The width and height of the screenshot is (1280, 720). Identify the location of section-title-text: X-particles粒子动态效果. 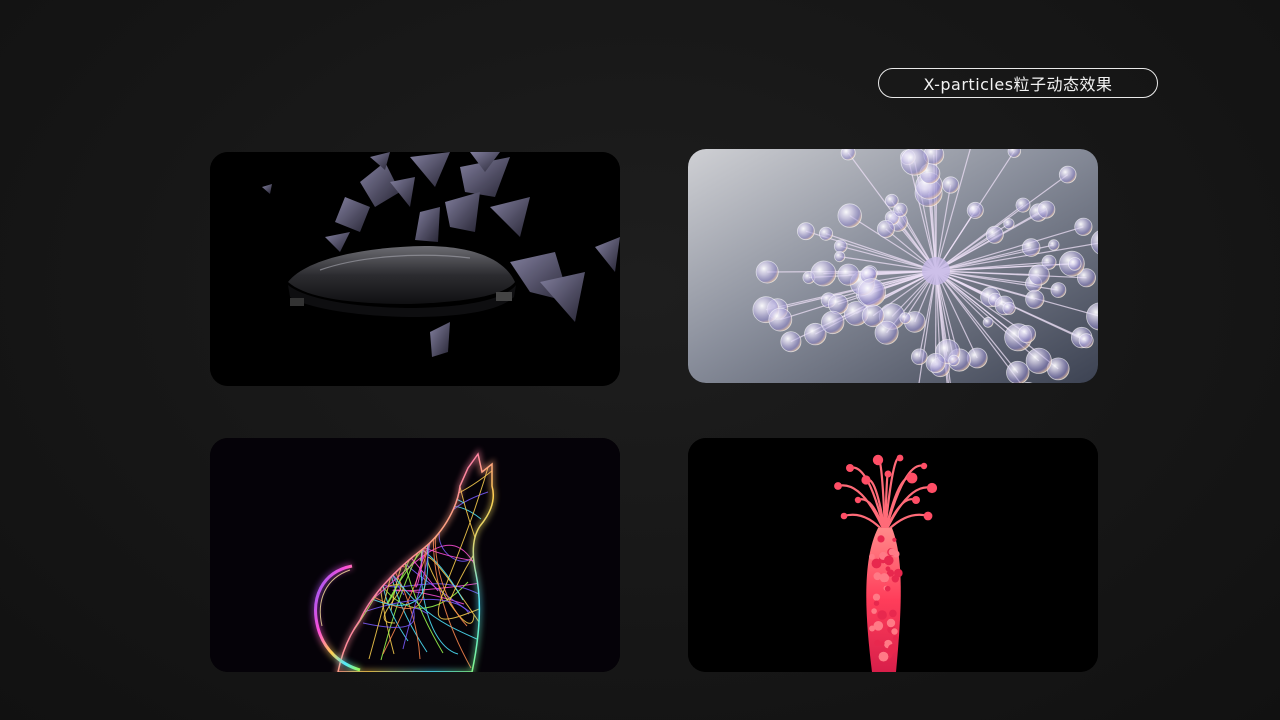
(1018, 84).